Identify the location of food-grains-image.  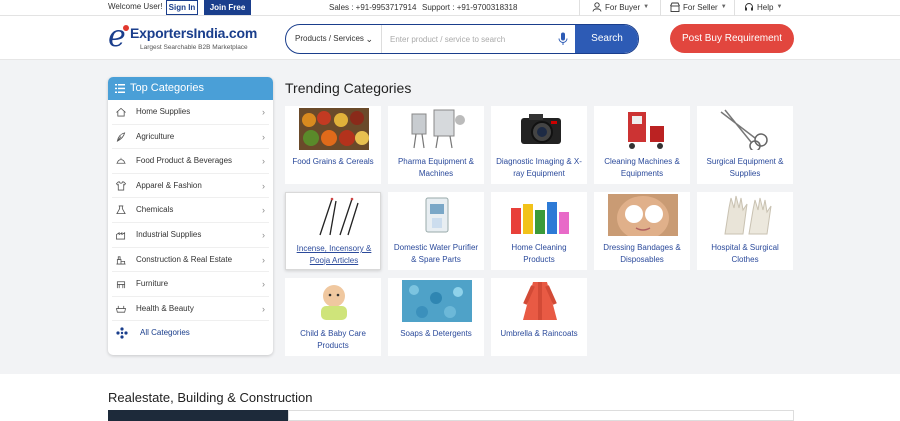
(334, 129).